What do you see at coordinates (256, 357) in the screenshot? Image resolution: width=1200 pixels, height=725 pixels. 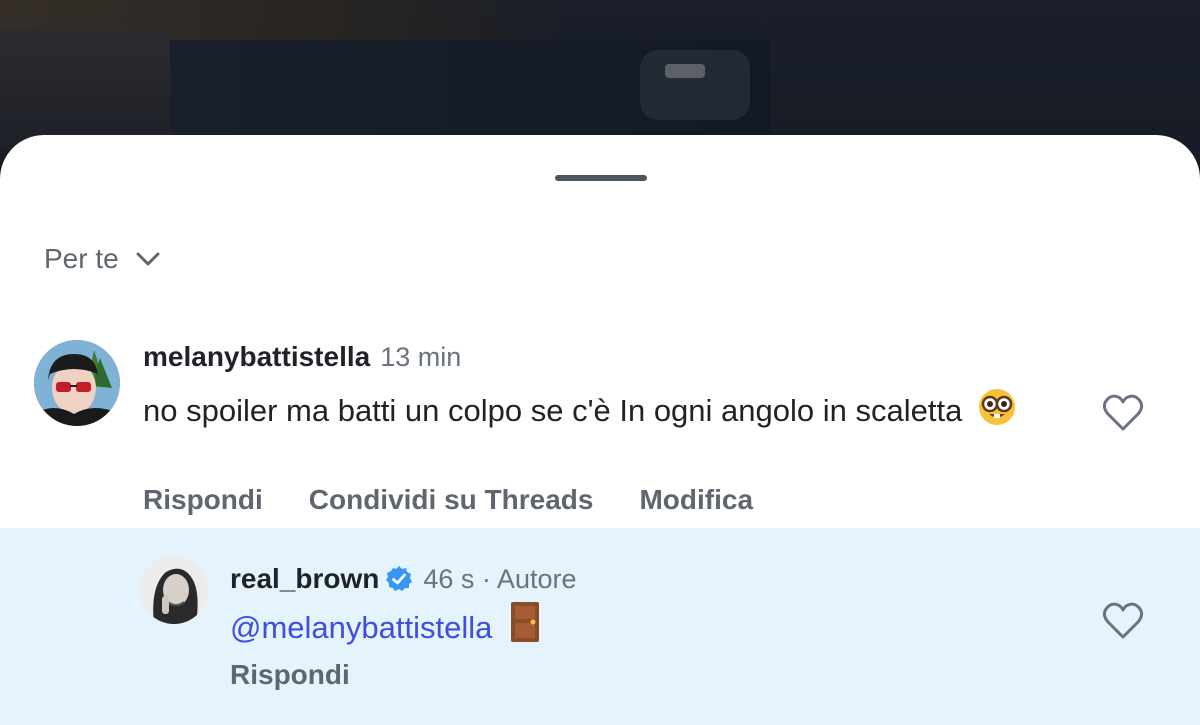 I see `comment-username: melanybattistella` at bounding box center [256, 357].